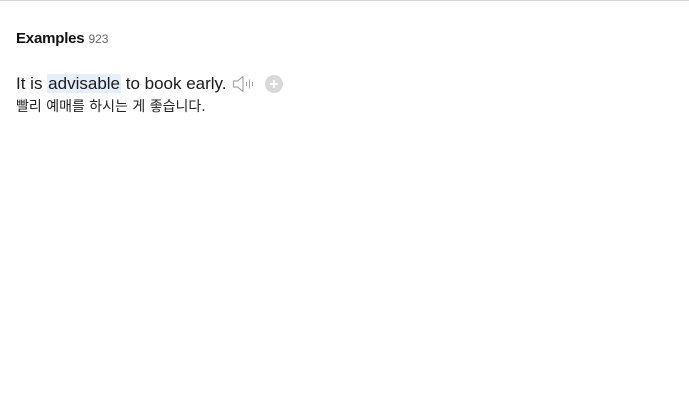 The height and width of the screenshot is (409, 689). I want to click on plus-icon, so click(273, 84).